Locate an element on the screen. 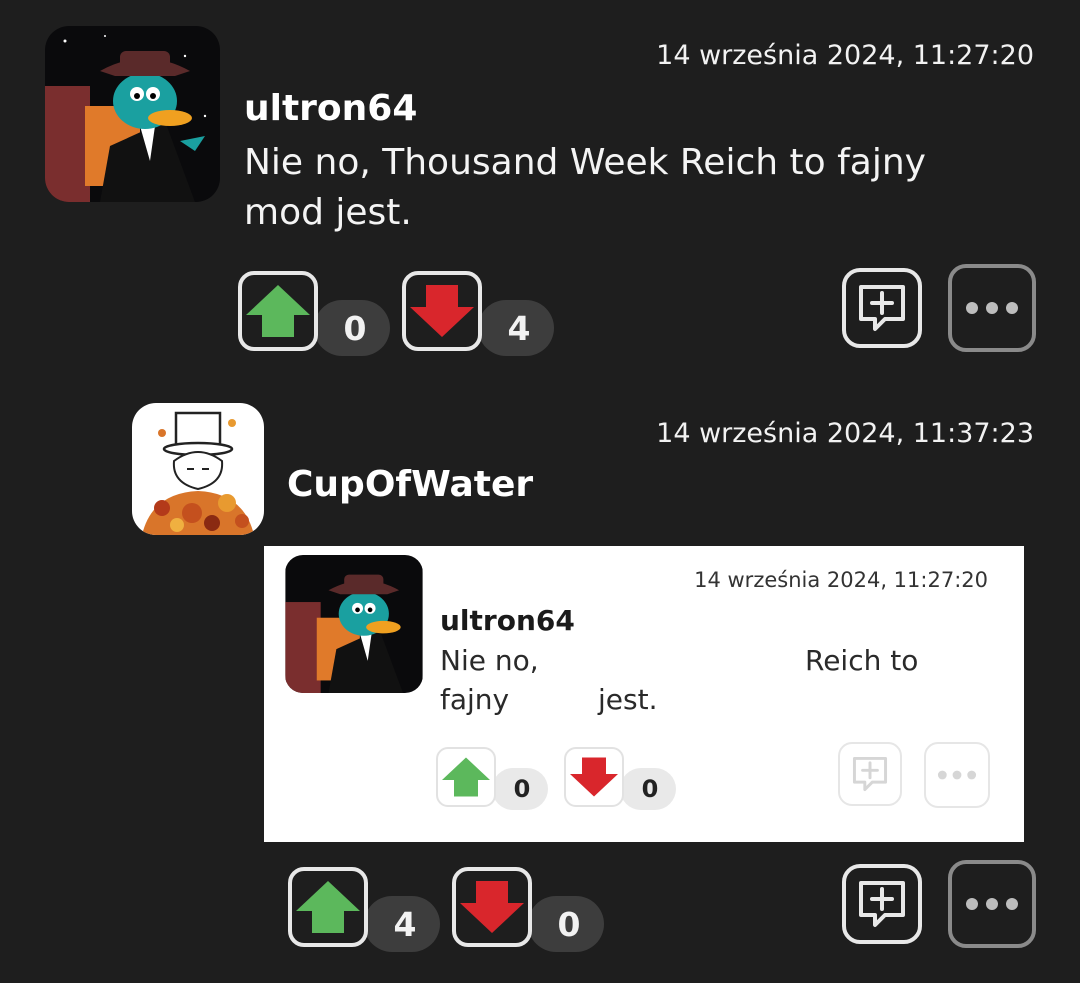 Image resolution: width=1080 pixels, height=983 pixels. embedded-avatar is located at coordinates (354, 624).